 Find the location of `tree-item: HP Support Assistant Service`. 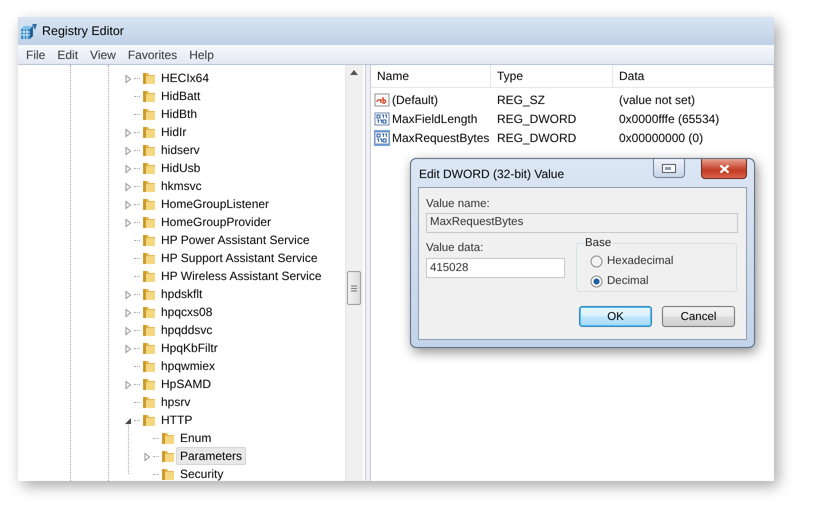

tree-item: HP Support Assistant Service is located at coordinates (239, 258).